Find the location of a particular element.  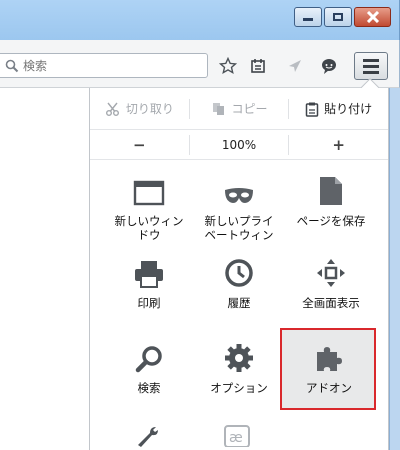

private-window-label: 新しいプライ ベートウィン is located at coordinates (239, 228).